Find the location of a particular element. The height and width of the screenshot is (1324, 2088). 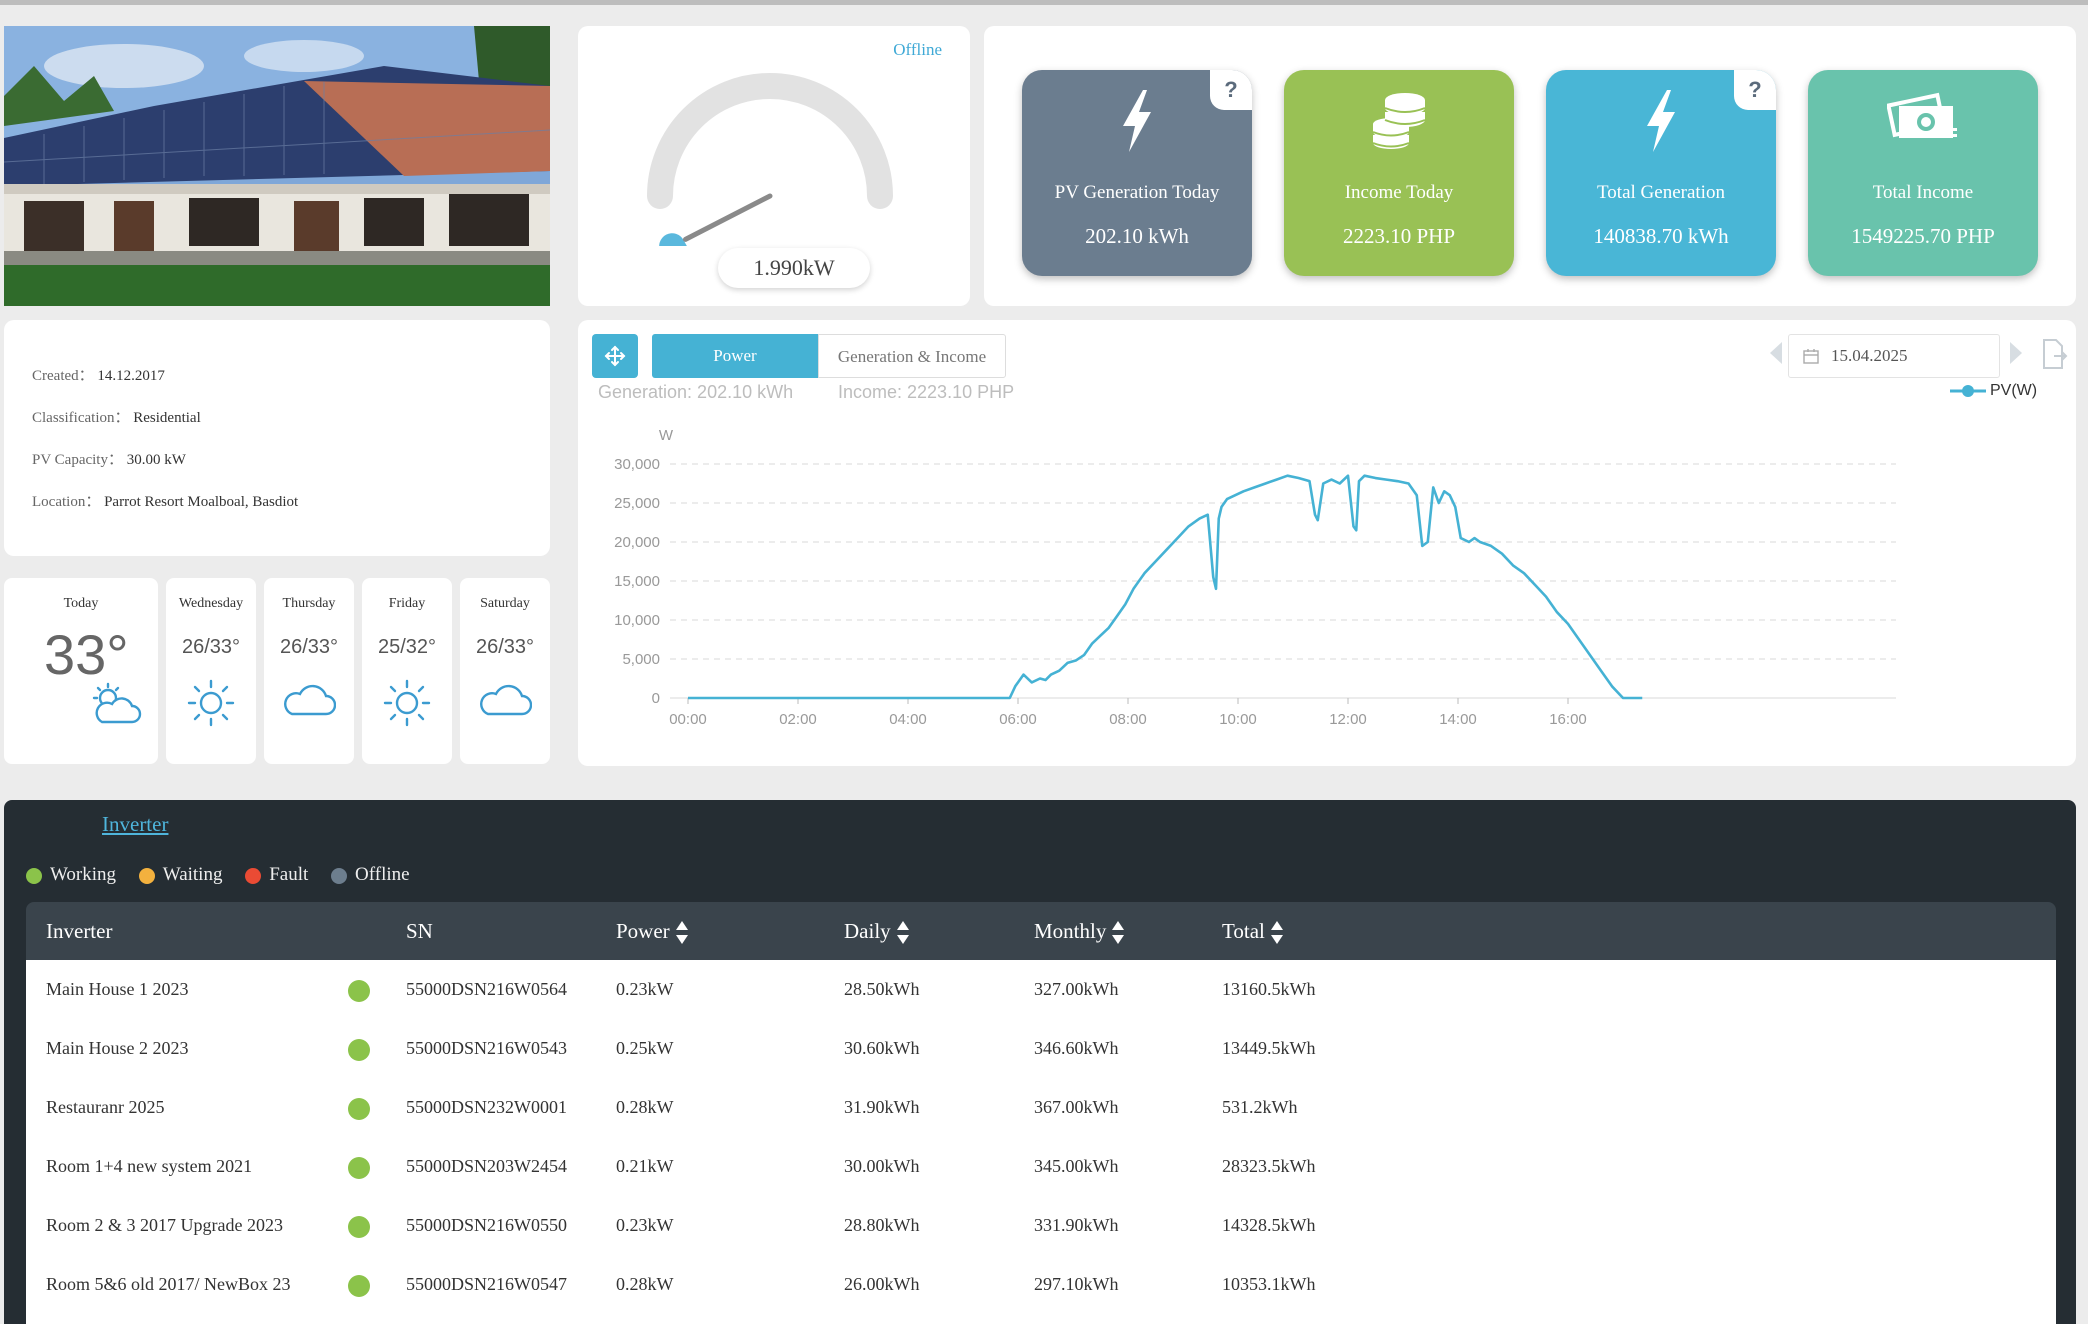

date-picker: 15.04.2025 is located at coordinates (1894, 356).